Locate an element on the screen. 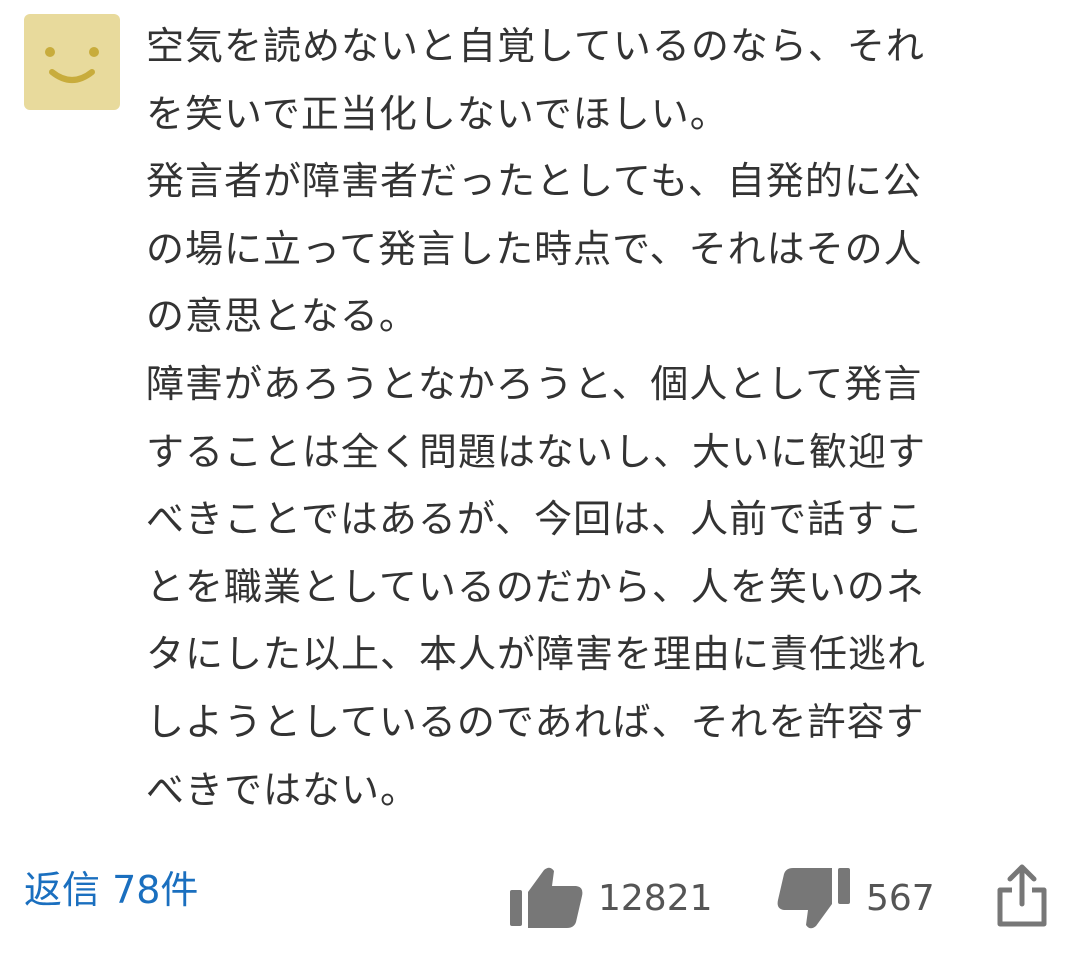  comment-line: 障害があろうとなかろうと、個人として発言 is located at coordinates (534, 383).